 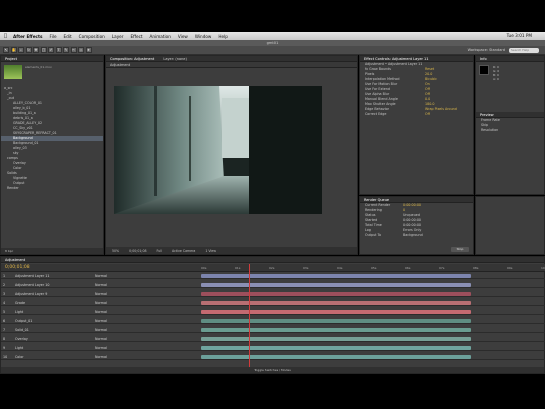 What do you see at coordinates (4, 348) in the screenshot?
I see `layer-number: 9` at bounding box center [4, 348].